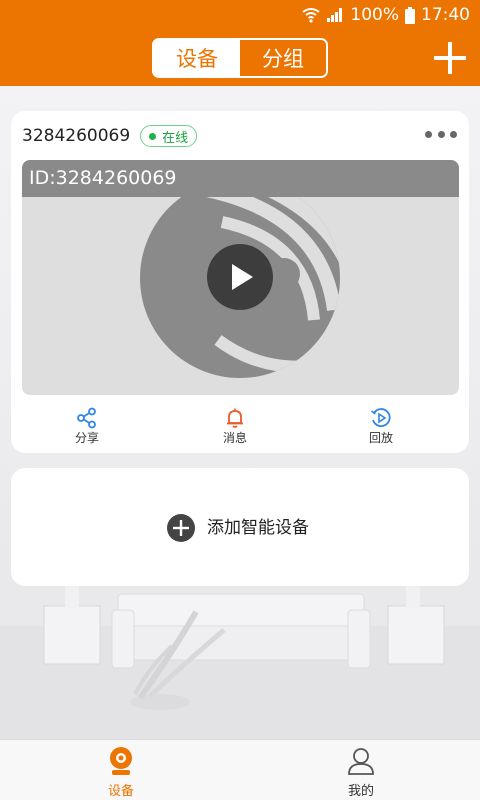 Image resolution: width=480 pixels, height=800 pixels. Describe the element at coordinates (234, 438) in the screenshot. I see `messages-label: 消息` at that location.